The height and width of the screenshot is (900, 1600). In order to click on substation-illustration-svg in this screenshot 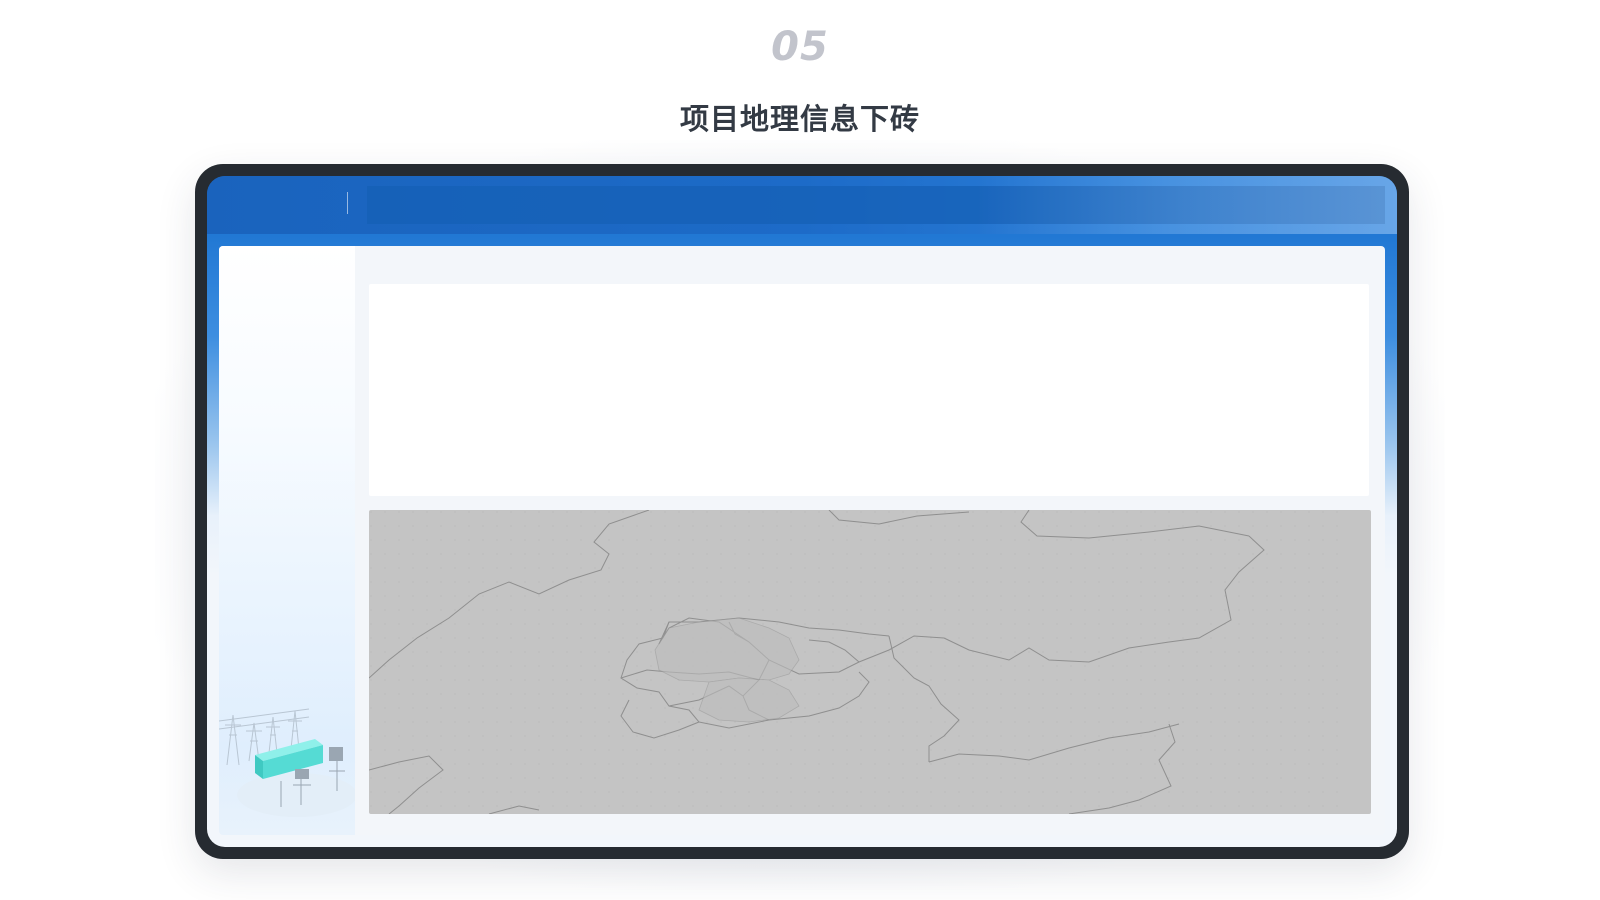, I will do `click(288, 762)`.